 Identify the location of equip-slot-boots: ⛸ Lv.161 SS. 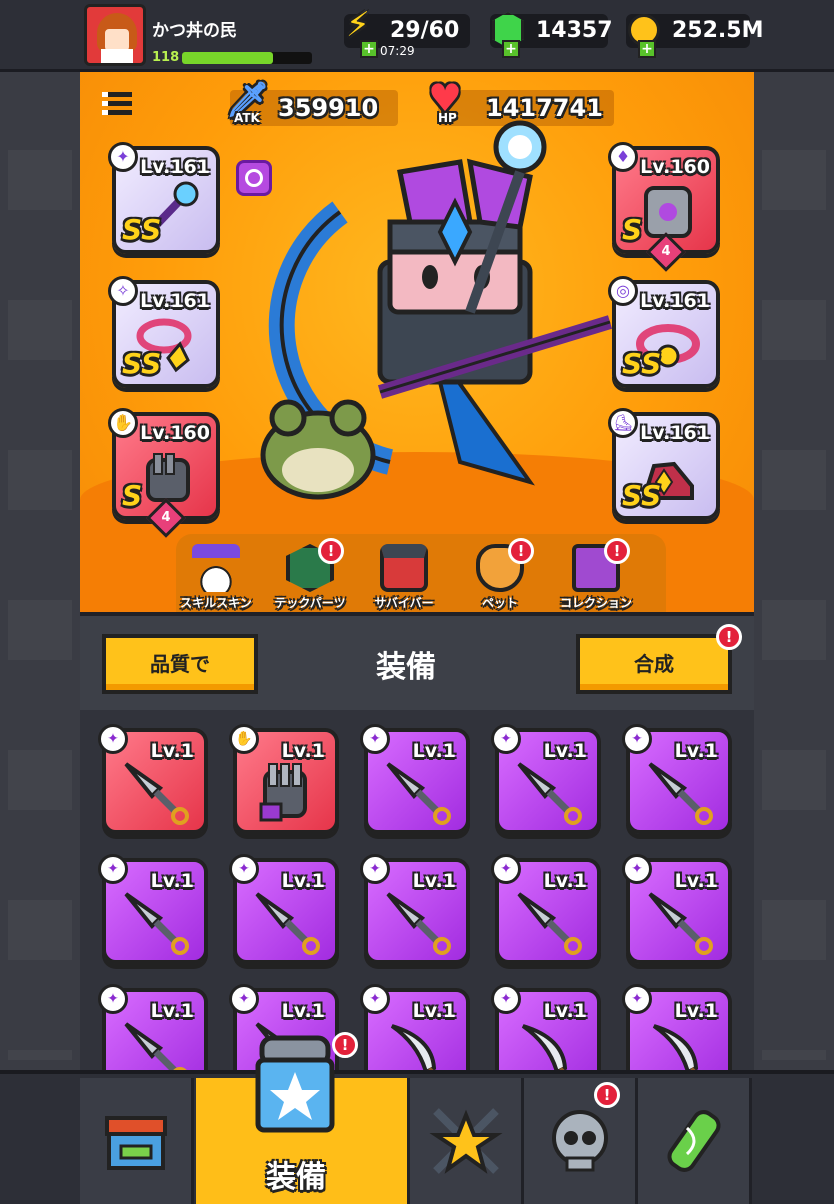
(664, 464).